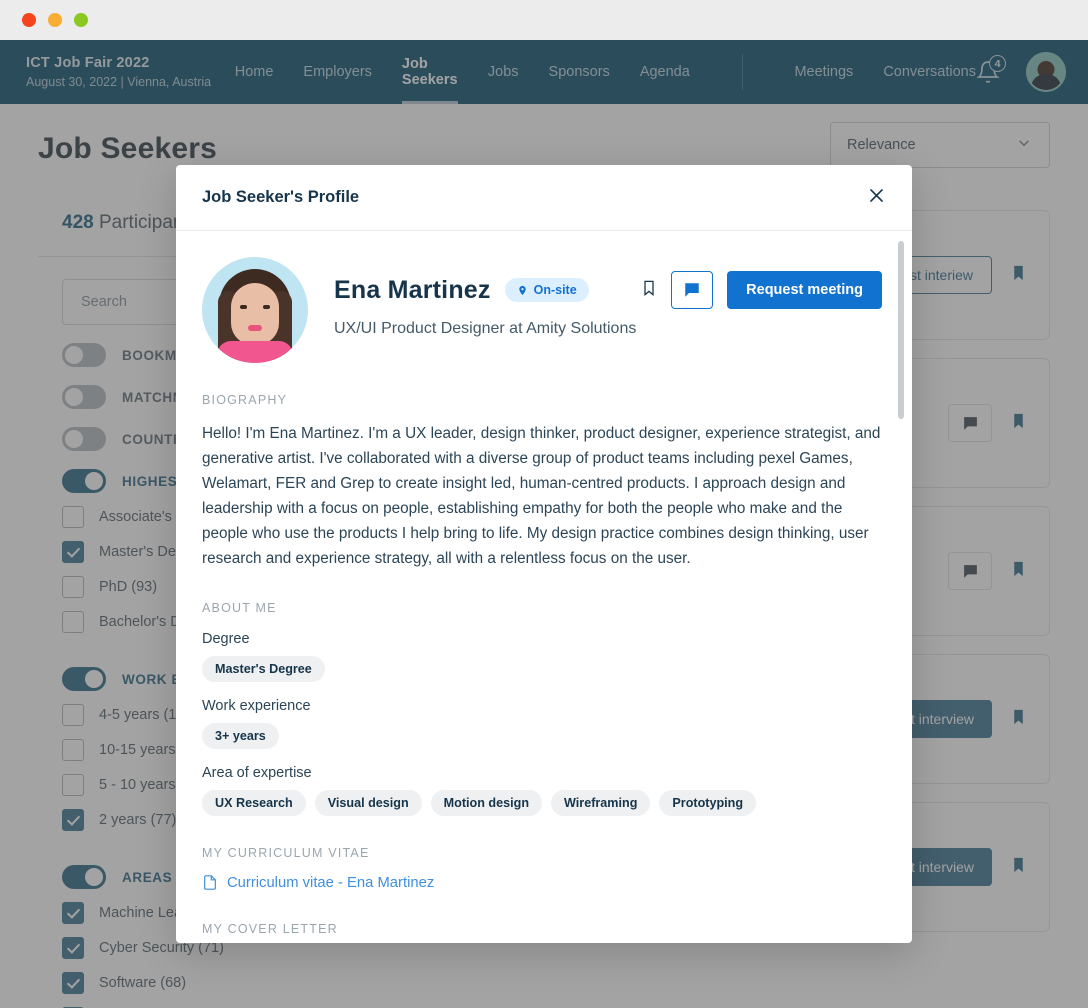  What do you see at coordinates (544, 20) in the screenshot?
I see `browser-chrome` at bounding box center [544, 20].